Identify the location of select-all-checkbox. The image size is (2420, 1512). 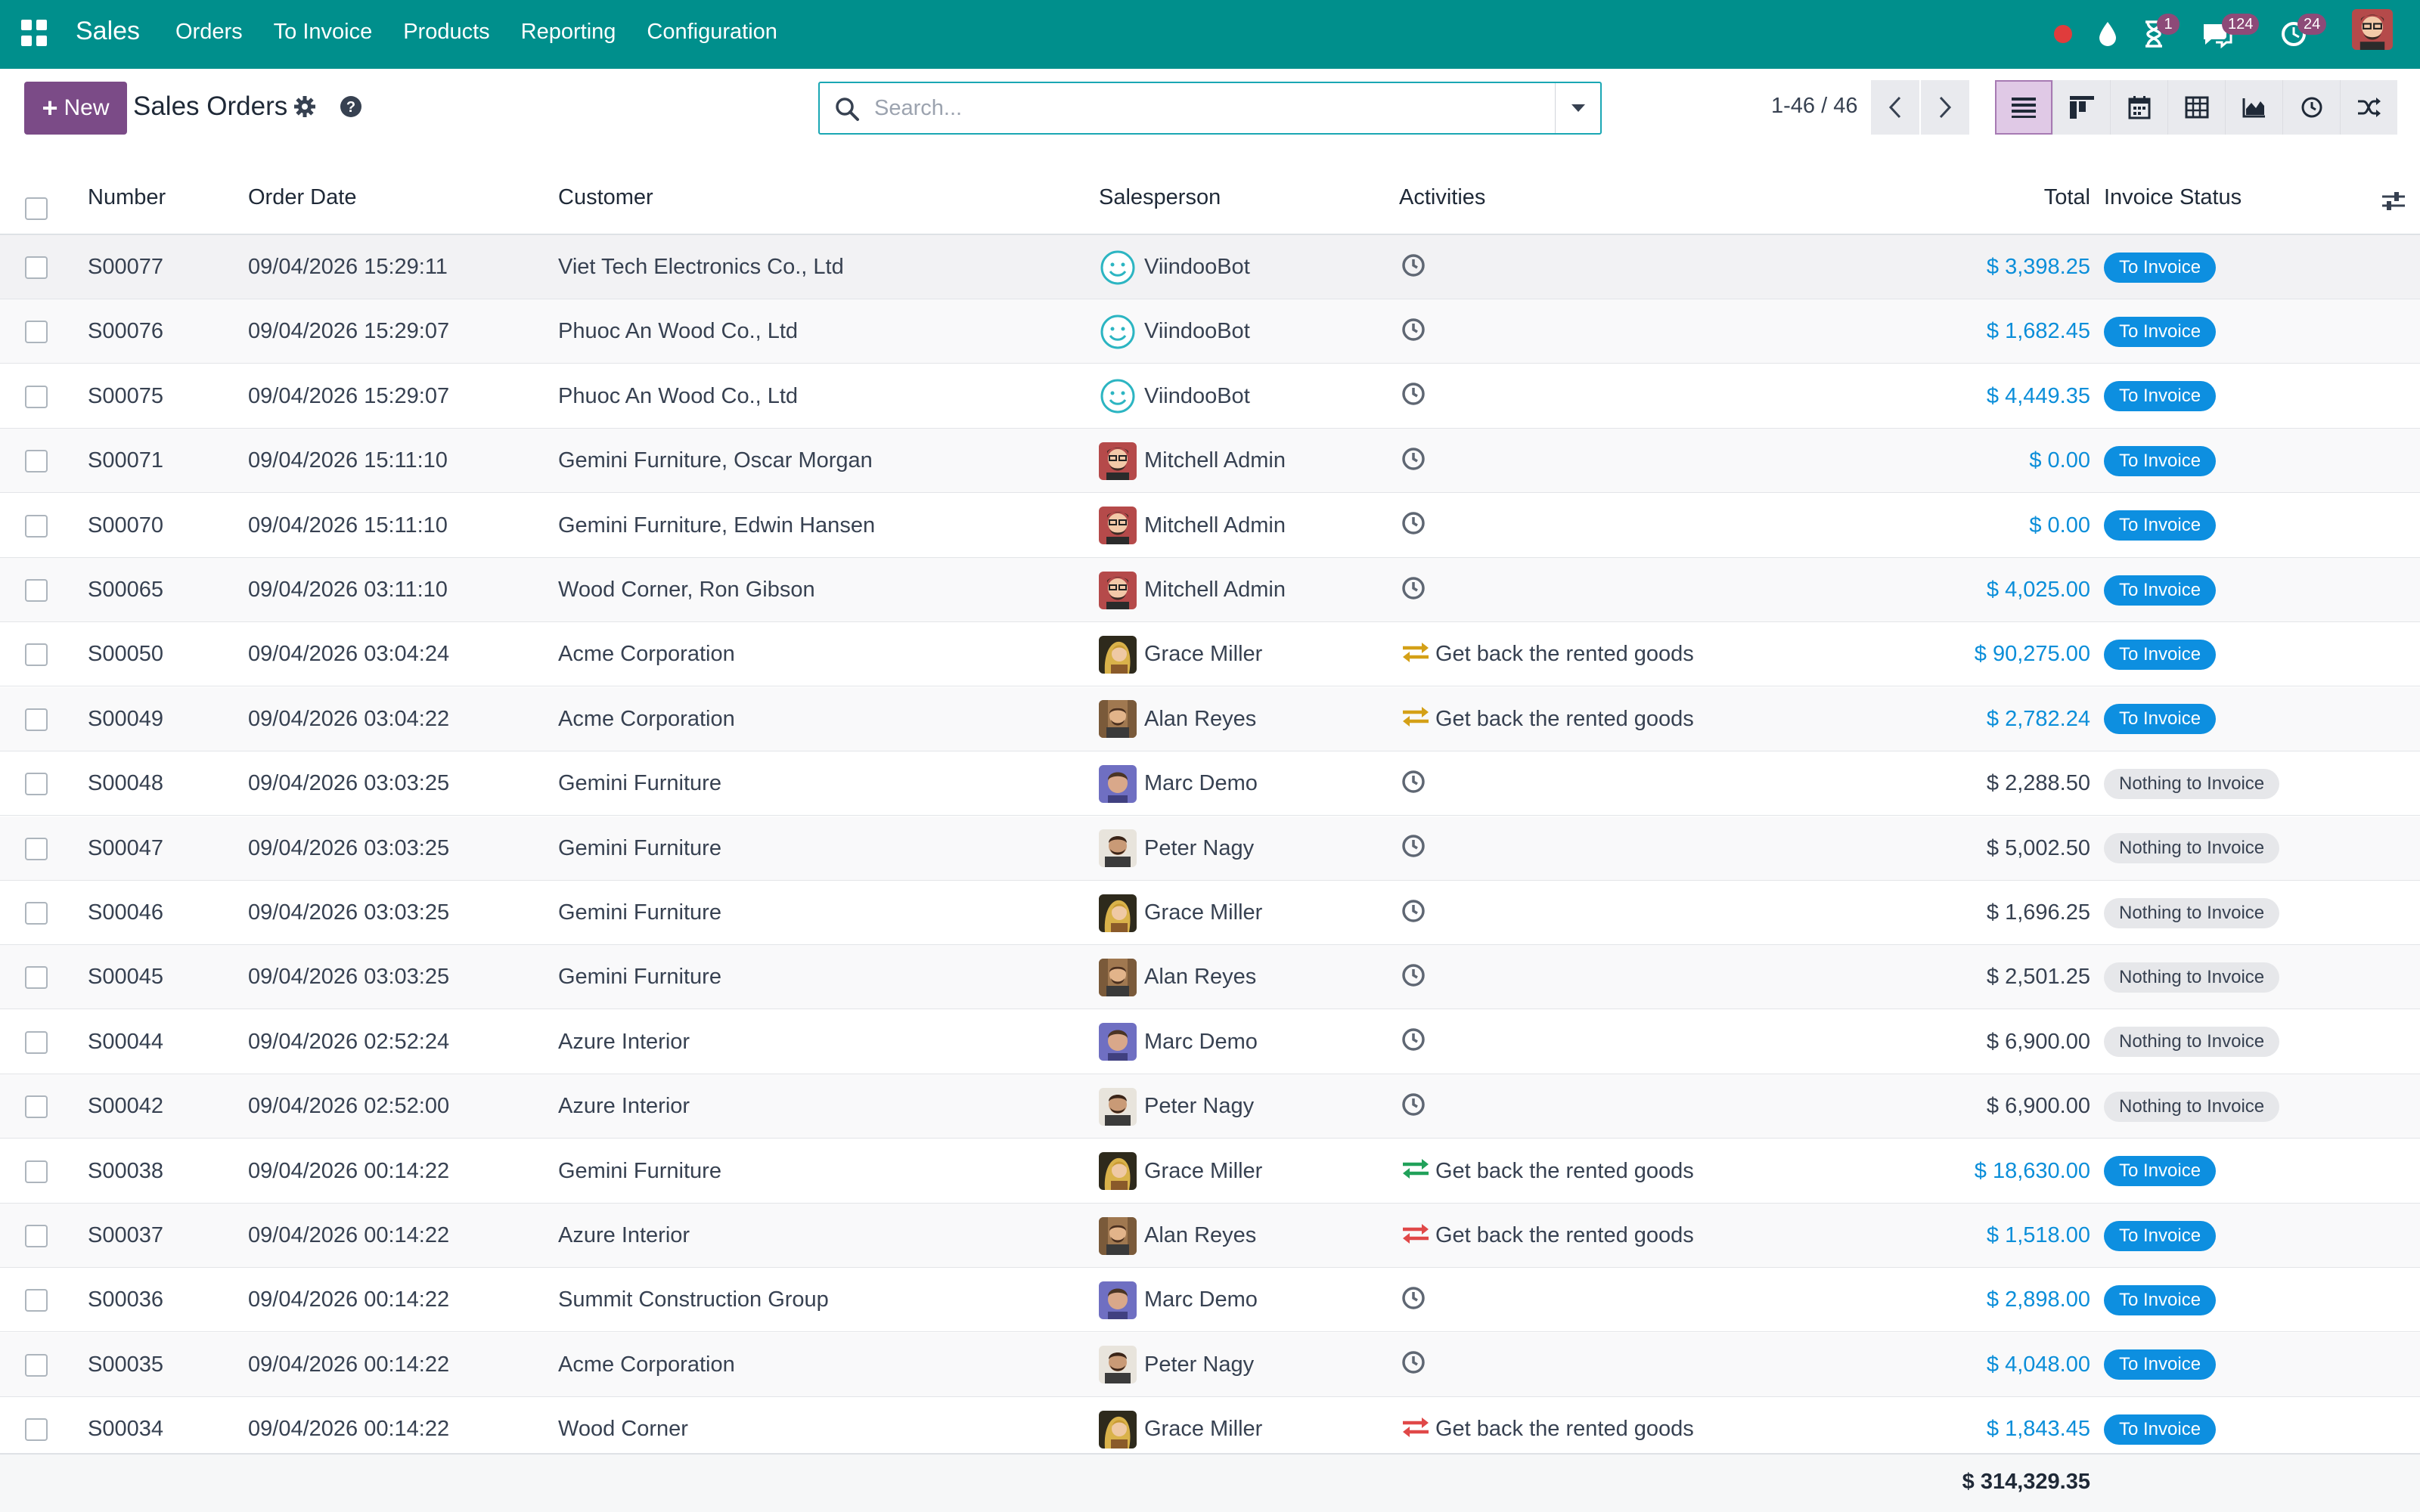
(36, 208).